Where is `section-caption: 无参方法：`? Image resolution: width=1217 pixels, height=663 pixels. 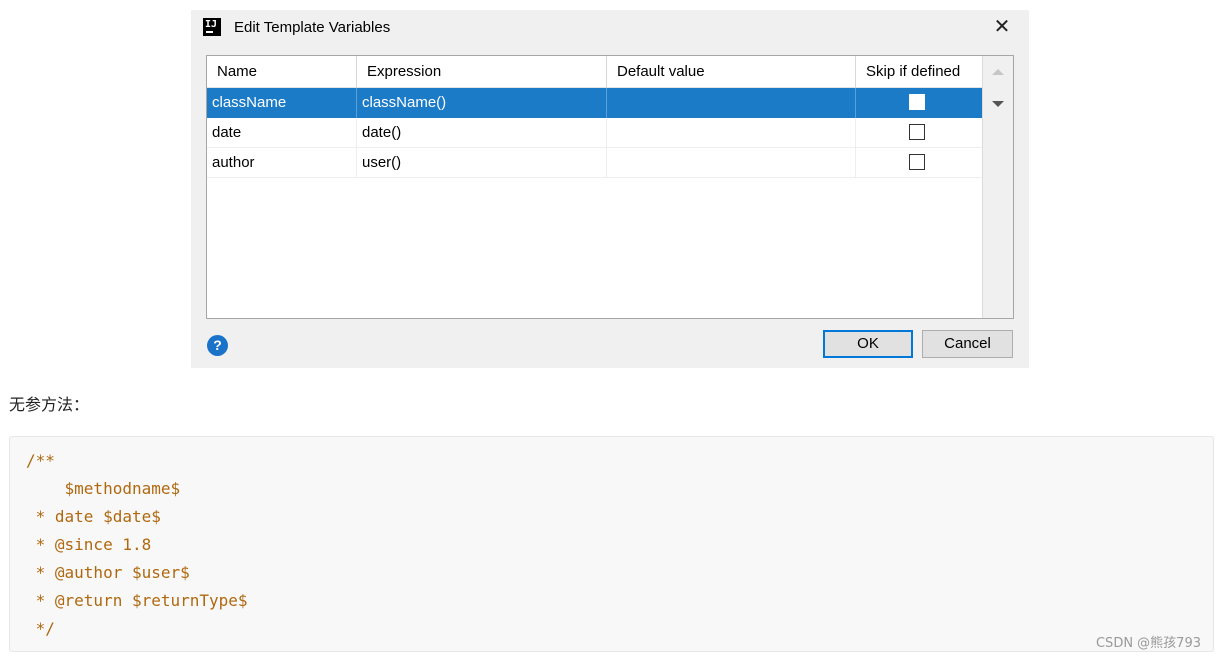
section-caption: 无参方法： is located at coordinates (49, 404).